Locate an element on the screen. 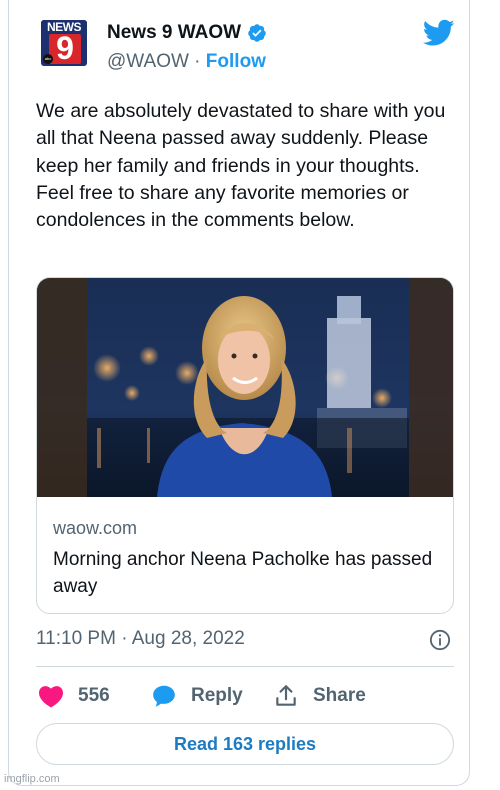 The image size is (500, 790). tweet-actions: 556 Reply Share is located at coordinates (245, 696).